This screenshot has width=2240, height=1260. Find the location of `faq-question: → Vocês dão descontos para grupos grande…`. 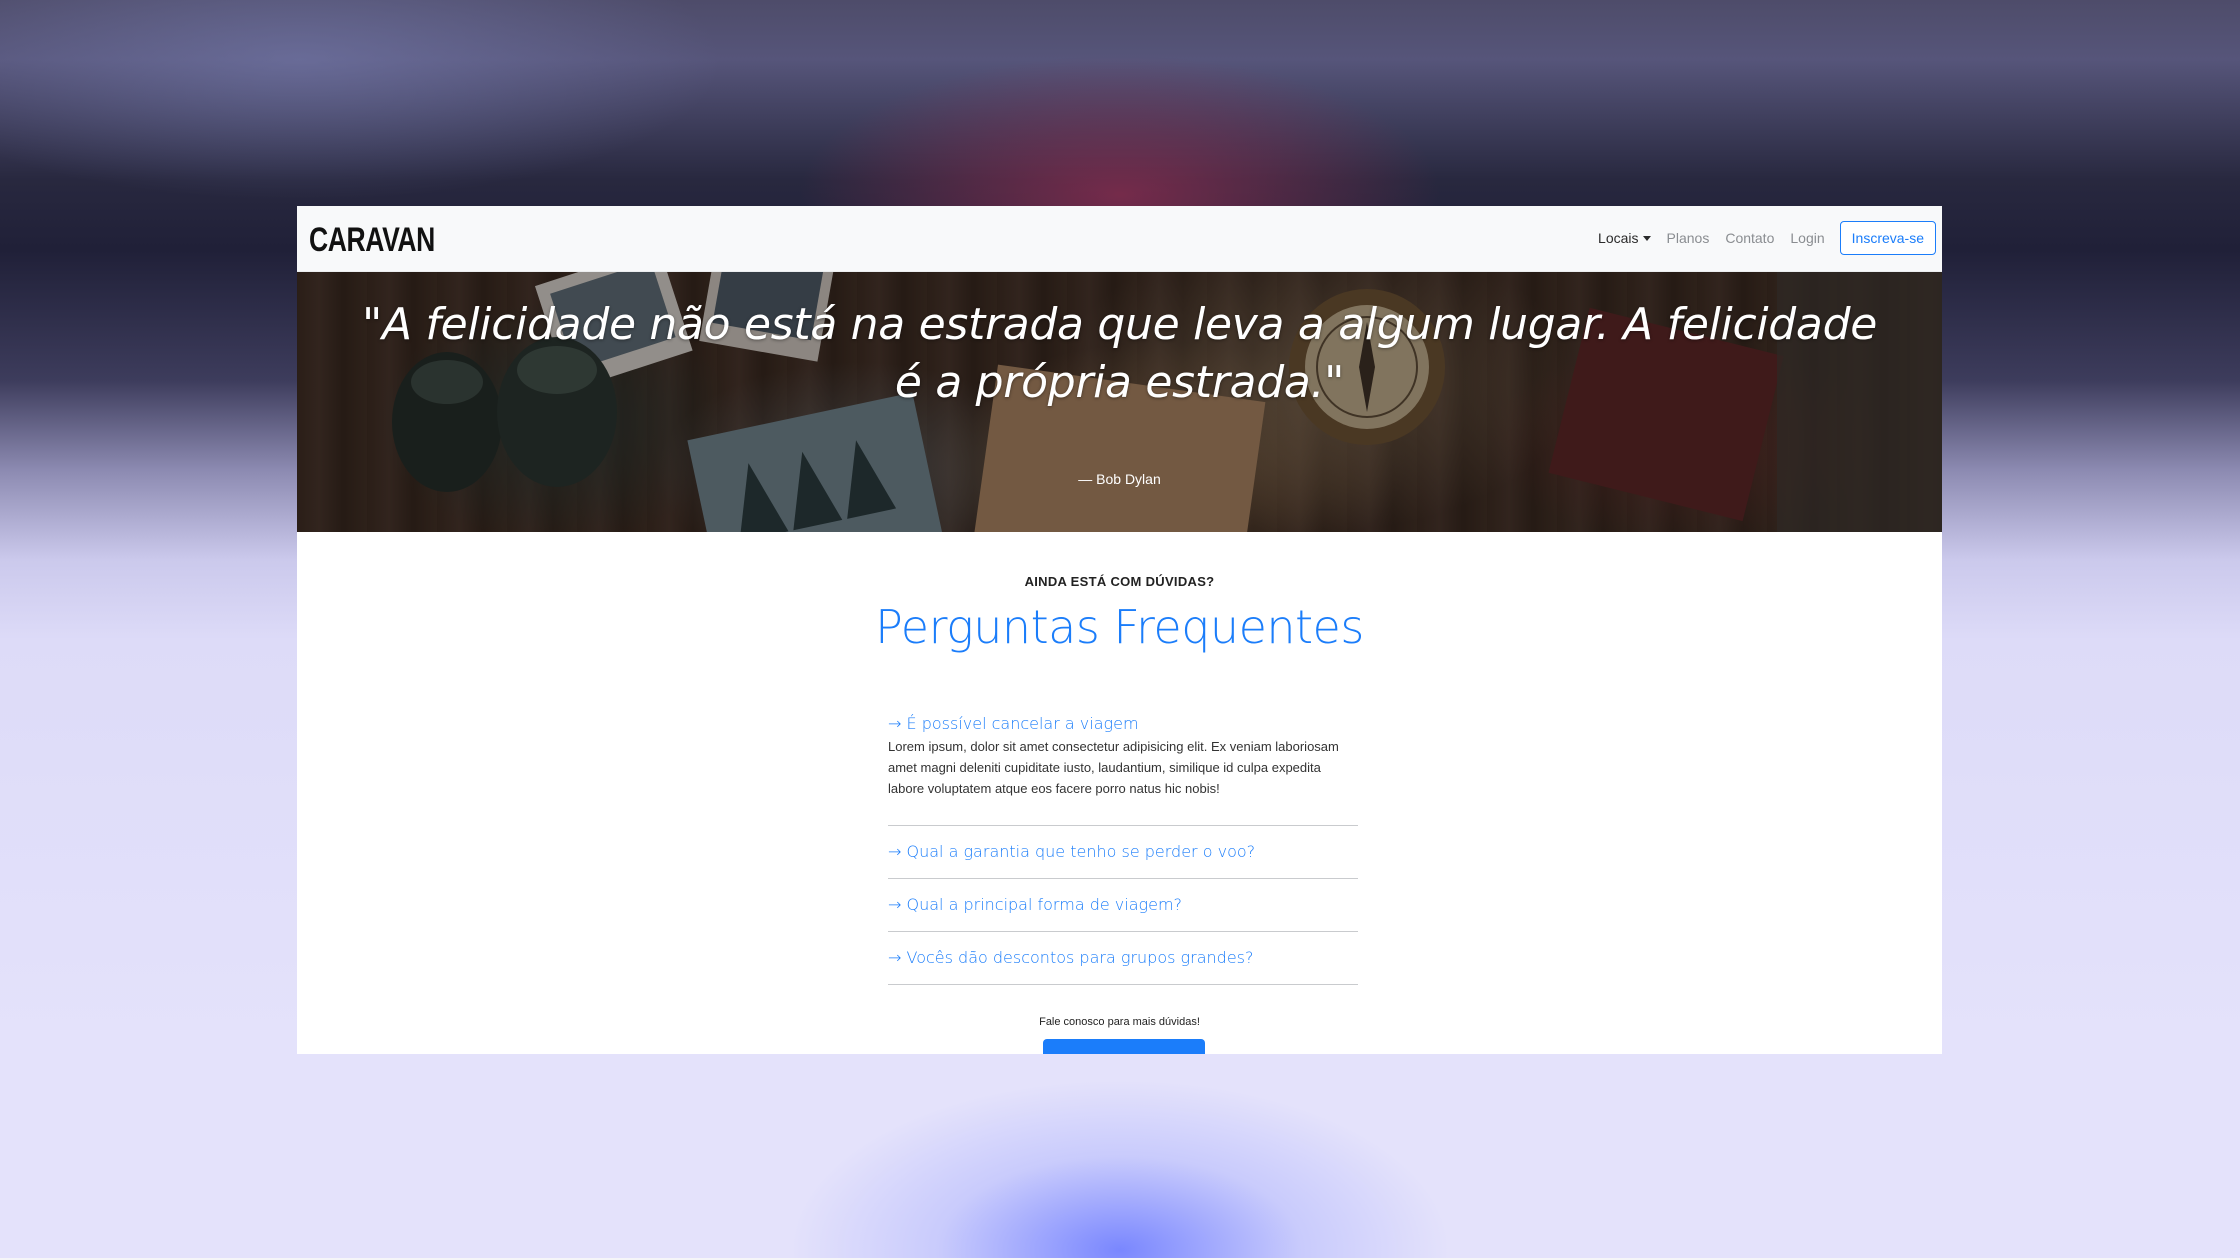

faq-question: → Vocês dão descontos para grupos grande… is located at coordinates (1123, 958).